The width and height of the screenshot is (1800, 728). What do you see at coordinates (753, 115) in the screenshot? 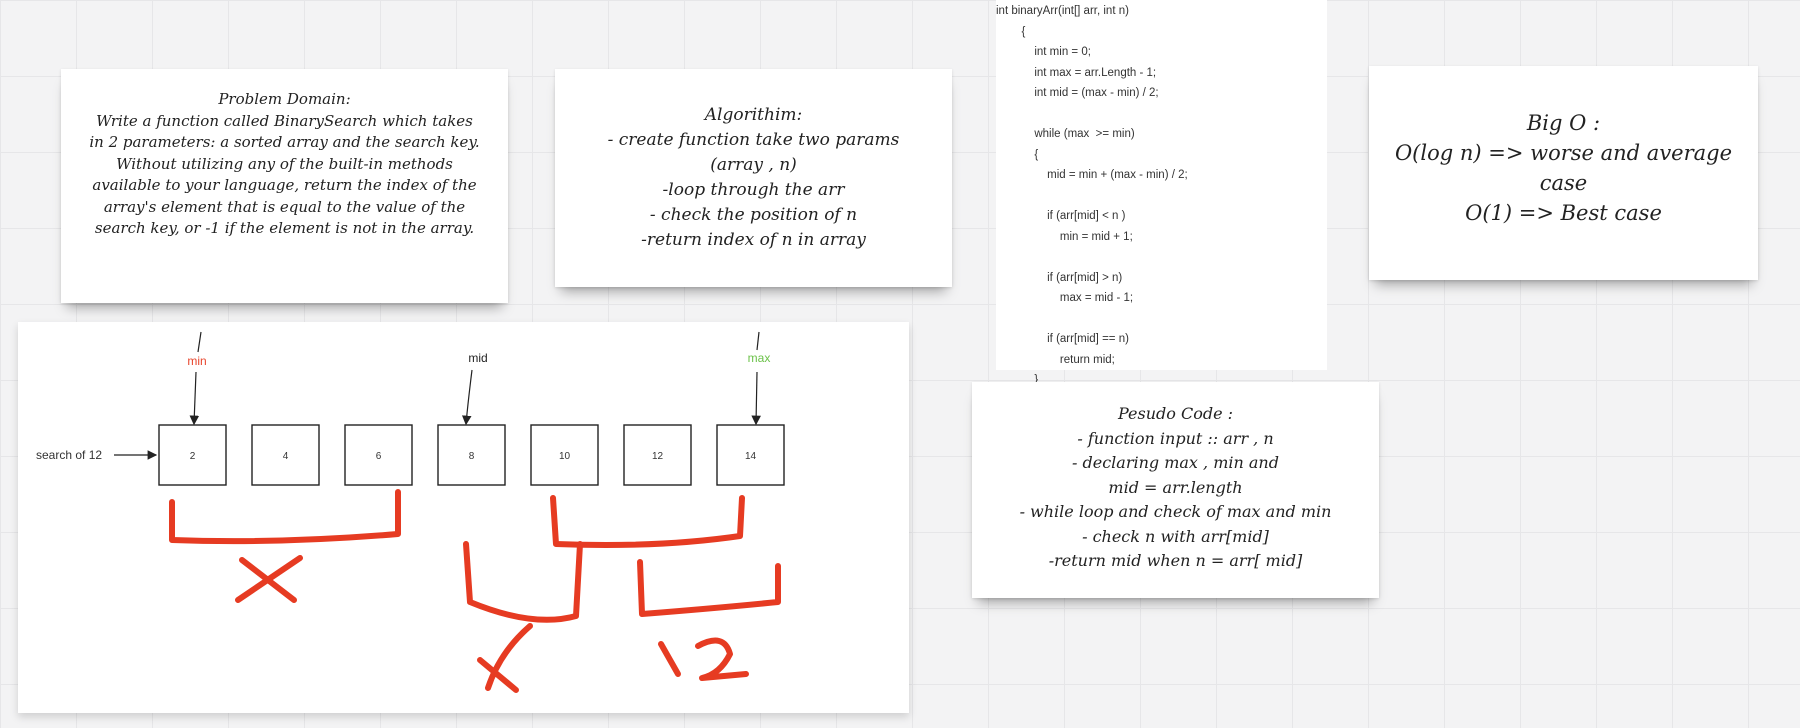
I see `algorithm-title: Algorithim:` at bounding box center [753, 115].